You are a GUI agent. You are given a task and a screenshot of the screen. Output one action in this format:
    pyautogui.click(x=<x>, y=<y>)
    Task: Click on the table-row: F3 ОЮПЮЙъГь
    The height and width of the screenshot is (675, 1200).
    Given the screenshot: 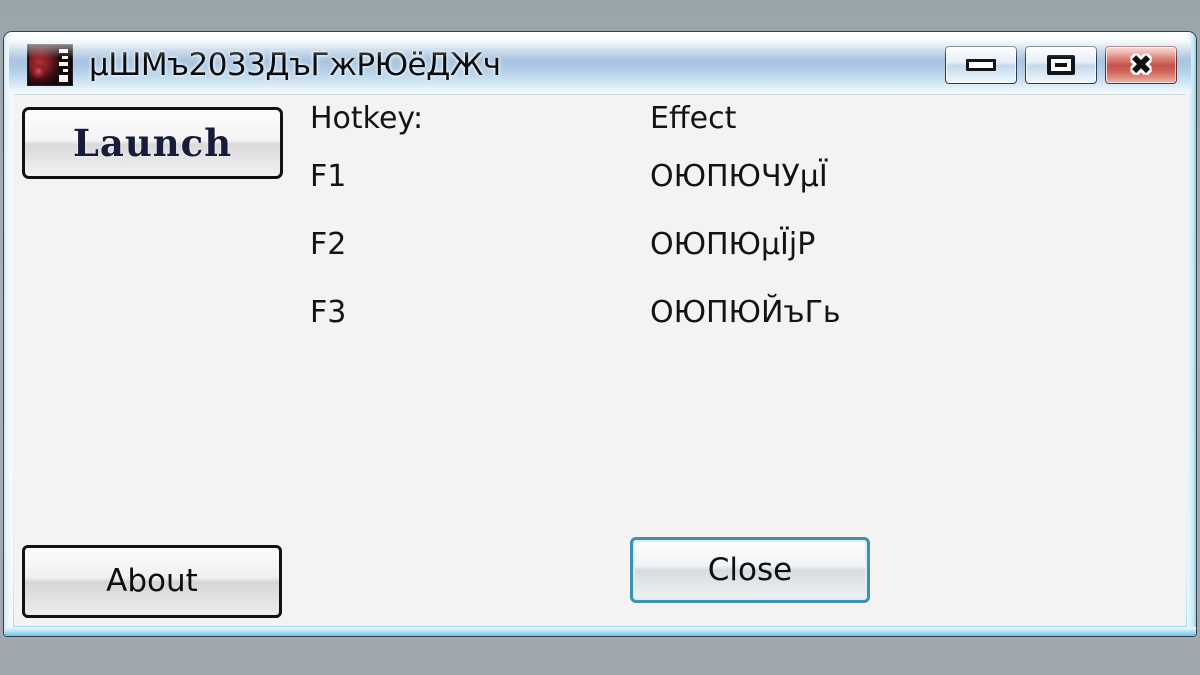 What is the action you would take?
    pyautogui.click(x=745, y=329)
    